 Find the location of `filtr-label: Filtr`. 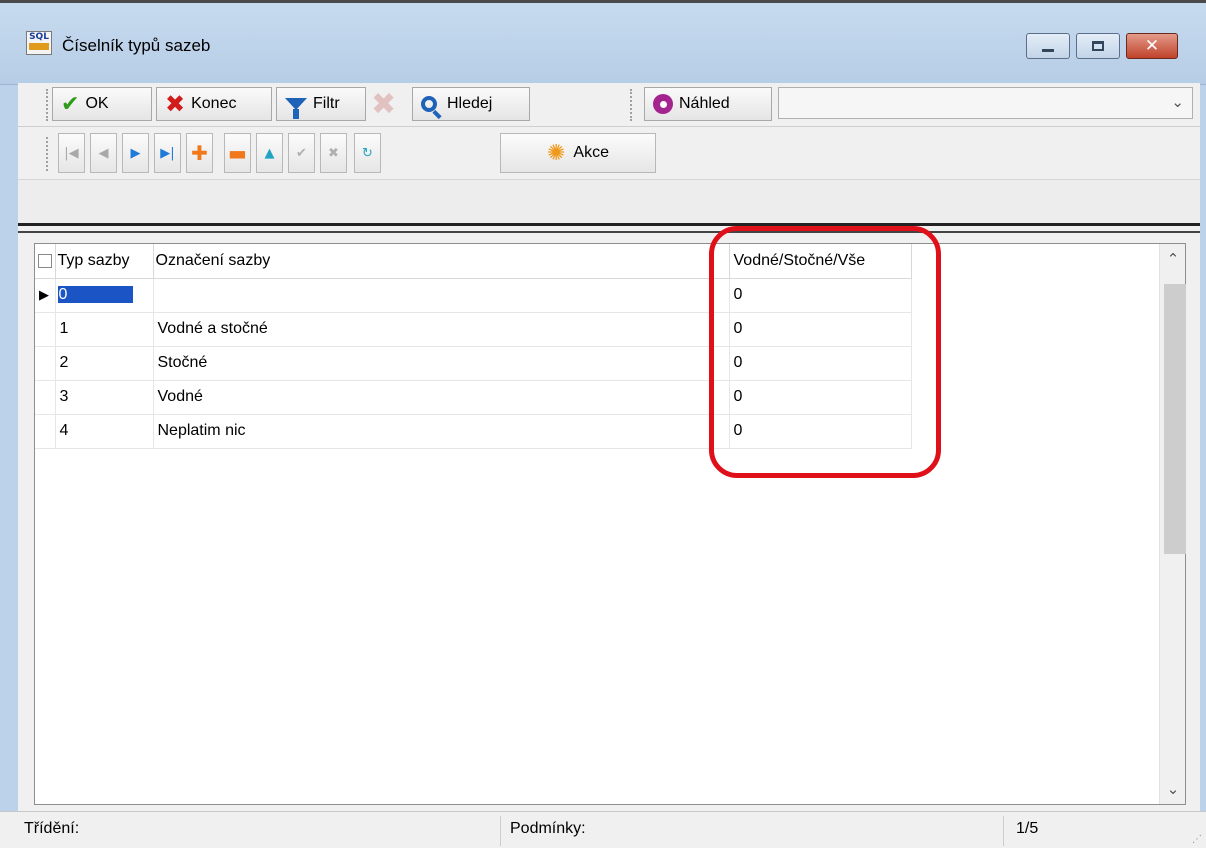

filtr-label: Filtr is located at coordinates (326, 103).